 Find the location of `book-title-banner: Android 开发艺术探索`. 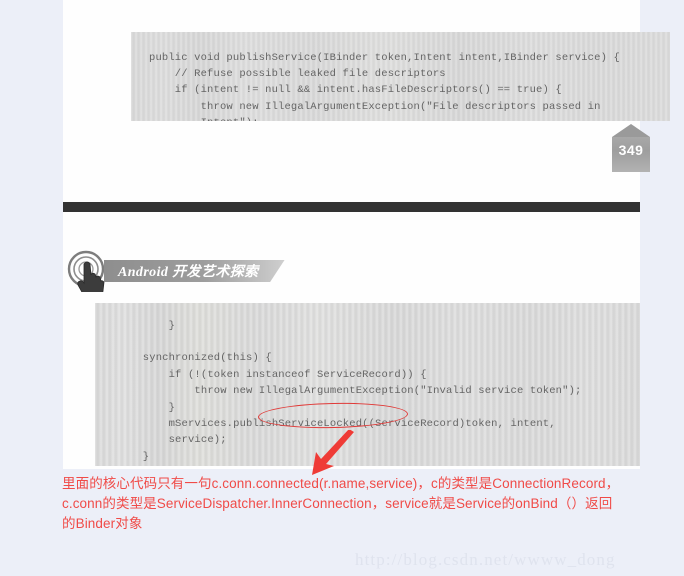

book-title-banner: Android 开发艺术探索 is located at coordinates (194, 271).